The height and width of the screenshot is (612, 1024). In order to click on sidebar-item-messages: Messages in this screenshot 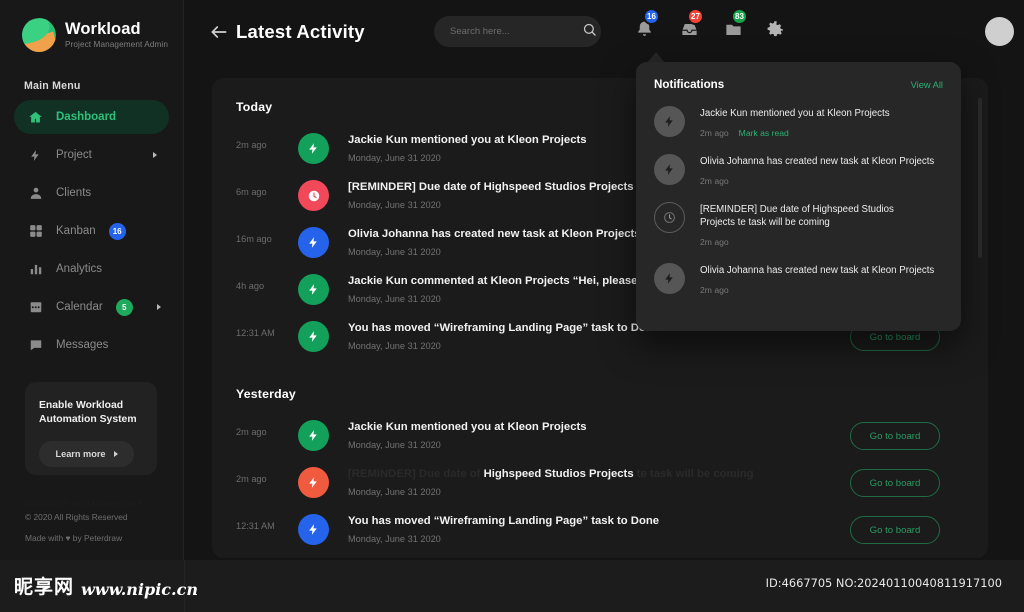, I will do `click(91, 345)`.